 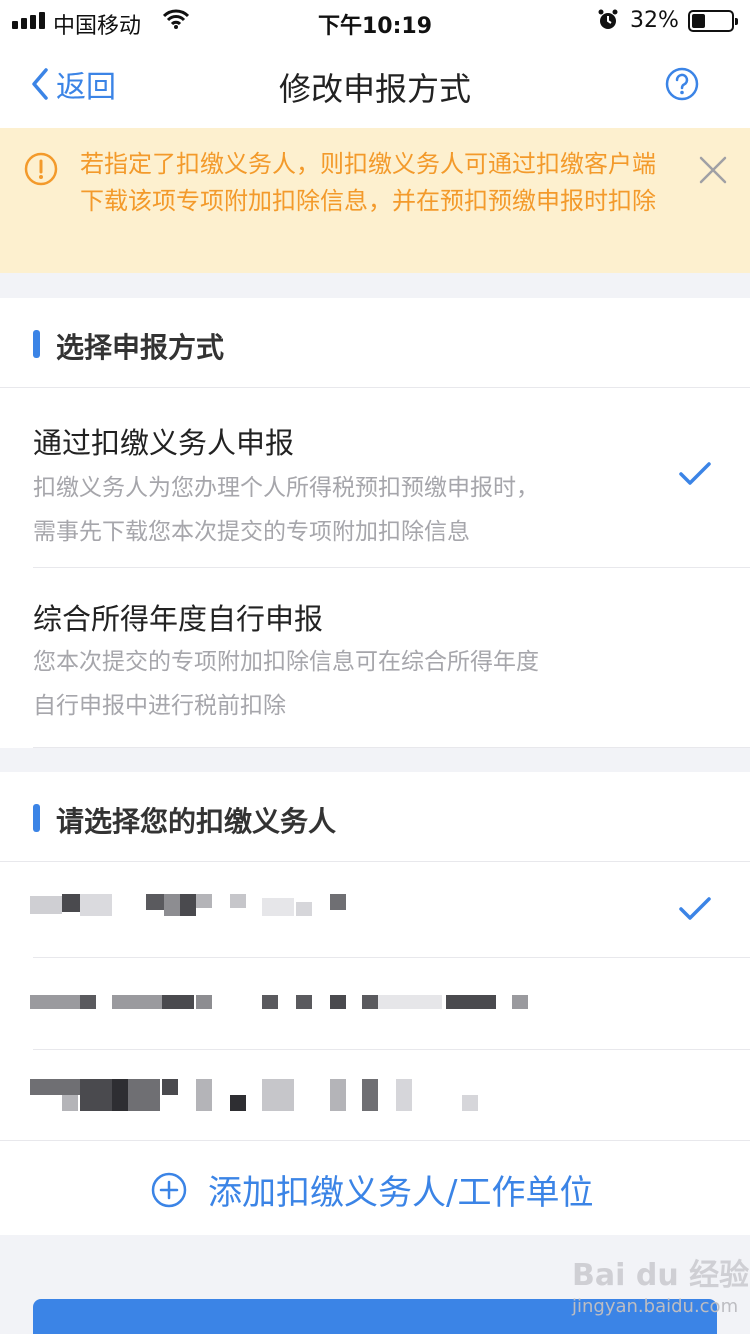 I want to click on battery-percent: 32%, so click(x=654, y=20).